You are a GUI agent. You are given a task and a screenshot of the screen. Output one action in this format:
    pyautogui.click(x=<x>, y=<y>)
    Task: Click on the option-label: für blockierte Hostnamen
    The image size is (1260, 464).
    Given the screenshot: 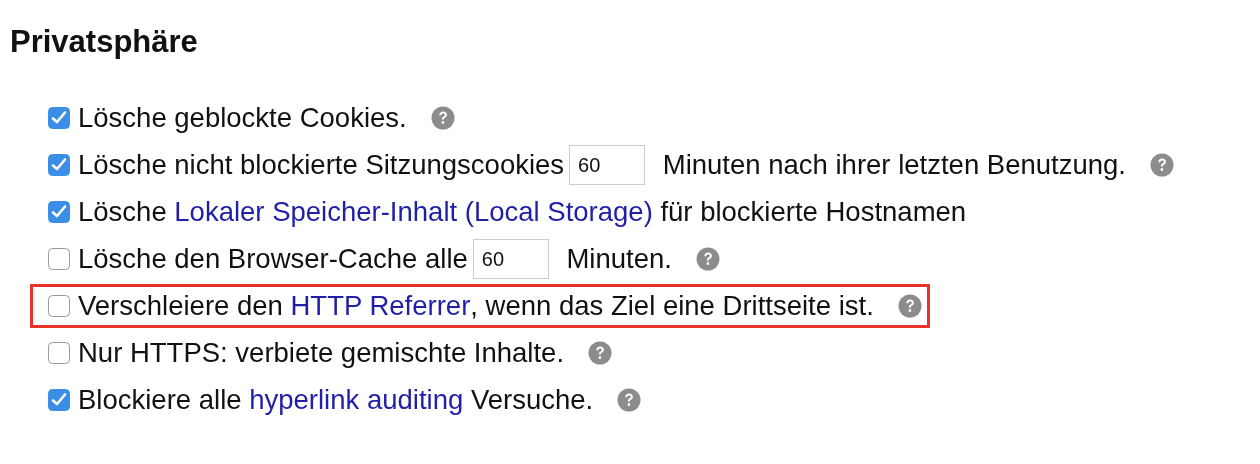 What is the action you would take?
    pyautogui.click(x=813, y=212)
    